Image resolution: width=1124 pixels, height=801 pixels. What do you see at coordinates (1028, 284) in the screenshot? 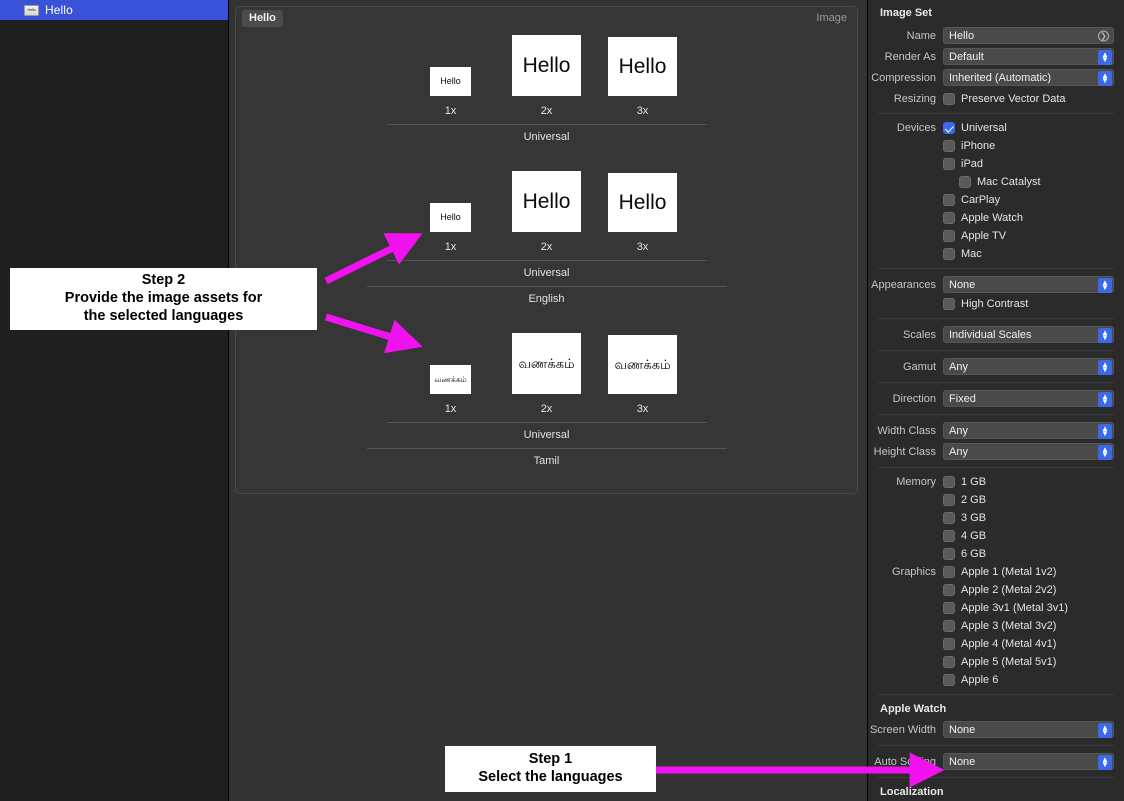
I see `appearances-popup: None ▲ ▼` at bounding box center [1028, 284].